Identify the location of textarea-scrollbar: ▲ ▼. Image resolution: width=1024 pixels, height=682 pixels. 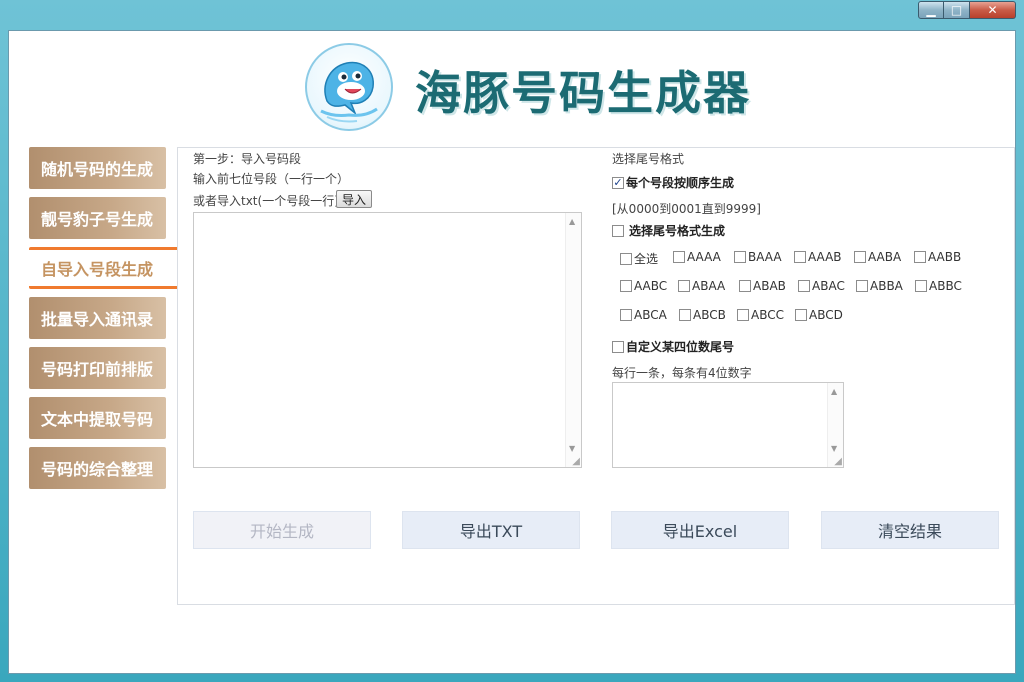
(573, 340).